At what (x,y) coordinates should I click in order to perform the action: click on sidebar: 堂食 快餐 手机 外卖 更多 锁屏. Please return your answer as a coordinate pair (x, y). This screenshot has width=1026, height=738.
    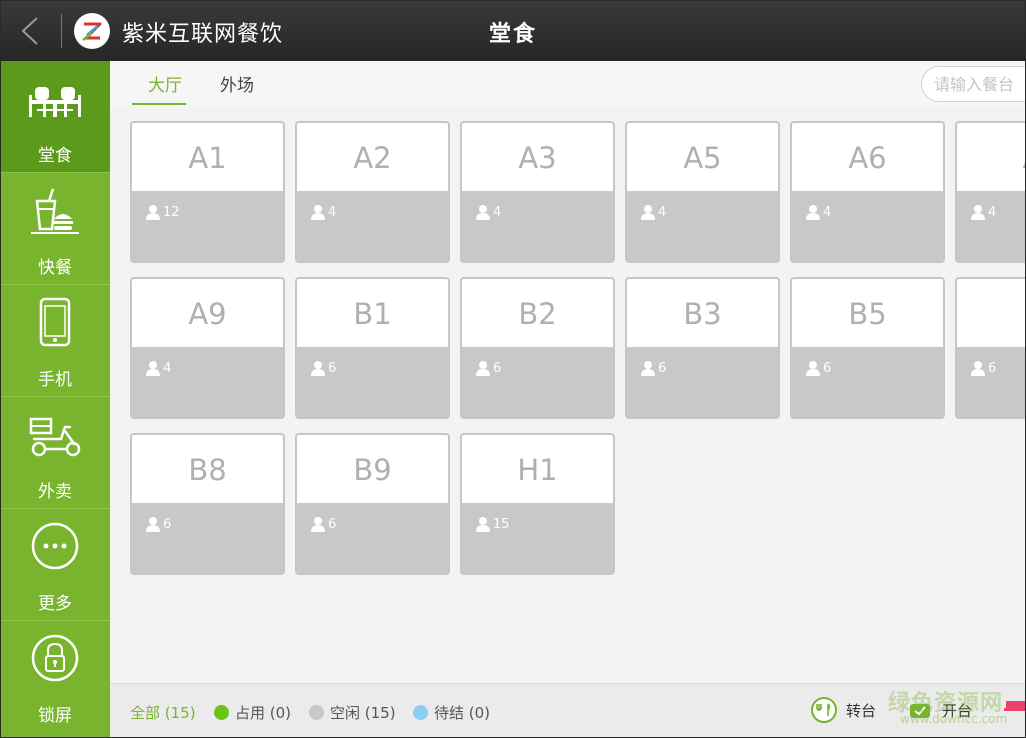
    Looking at the image, I should click on (55, 399).